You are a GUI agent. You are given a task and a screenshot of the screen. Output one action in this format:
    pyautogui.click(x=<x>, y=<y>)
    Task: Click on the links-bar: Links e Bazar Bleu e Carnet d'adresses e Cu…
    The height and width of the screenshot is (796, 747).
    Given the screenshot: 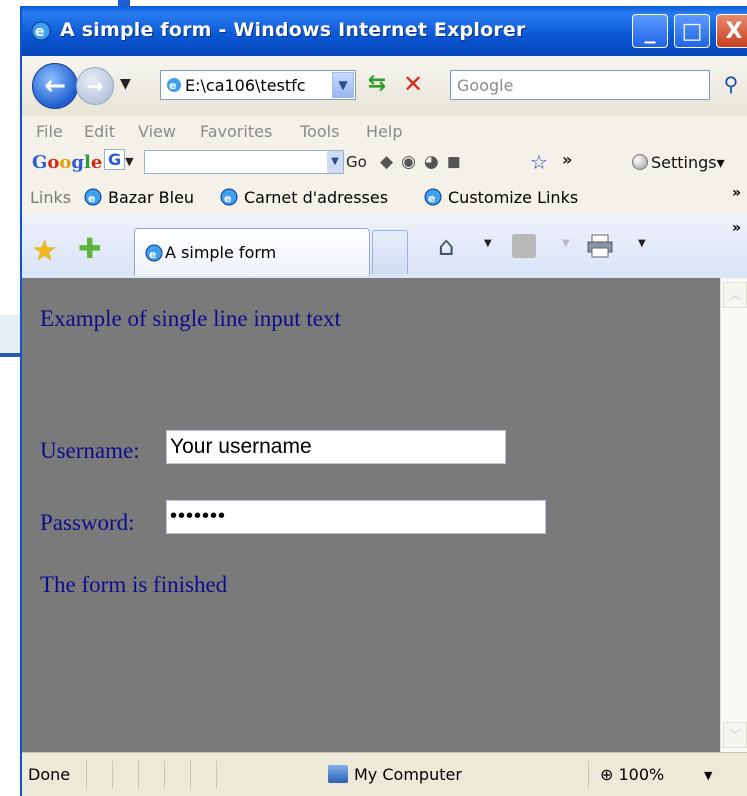 What is the action you would take?
    pyautogui.click(x=384, y=197)
    